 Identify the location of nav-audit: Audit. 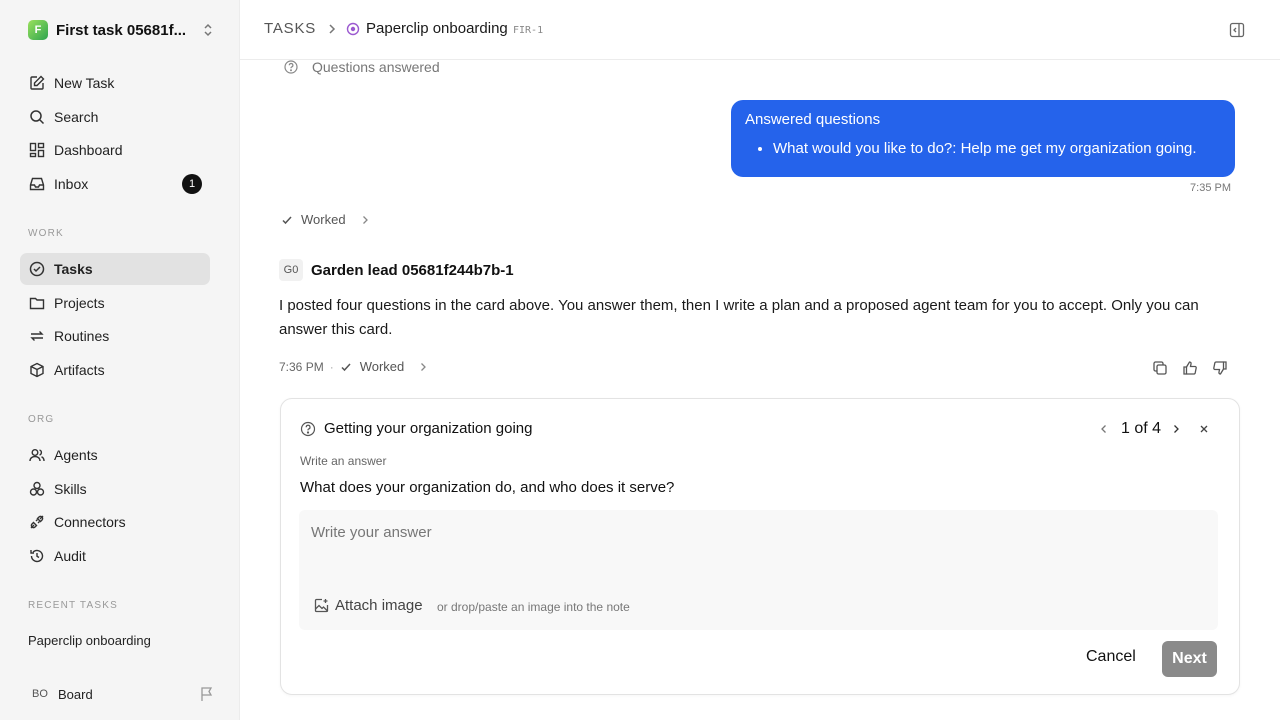
(115, 556).